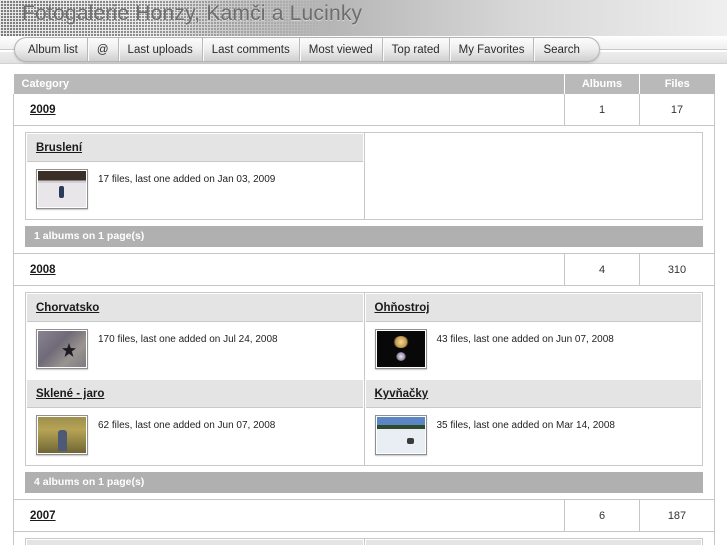  Describe the element at coordinates (525, 339) in the screenshot. I see `album-description: 43 files, last one added on Jun 07, 2008` at that location.